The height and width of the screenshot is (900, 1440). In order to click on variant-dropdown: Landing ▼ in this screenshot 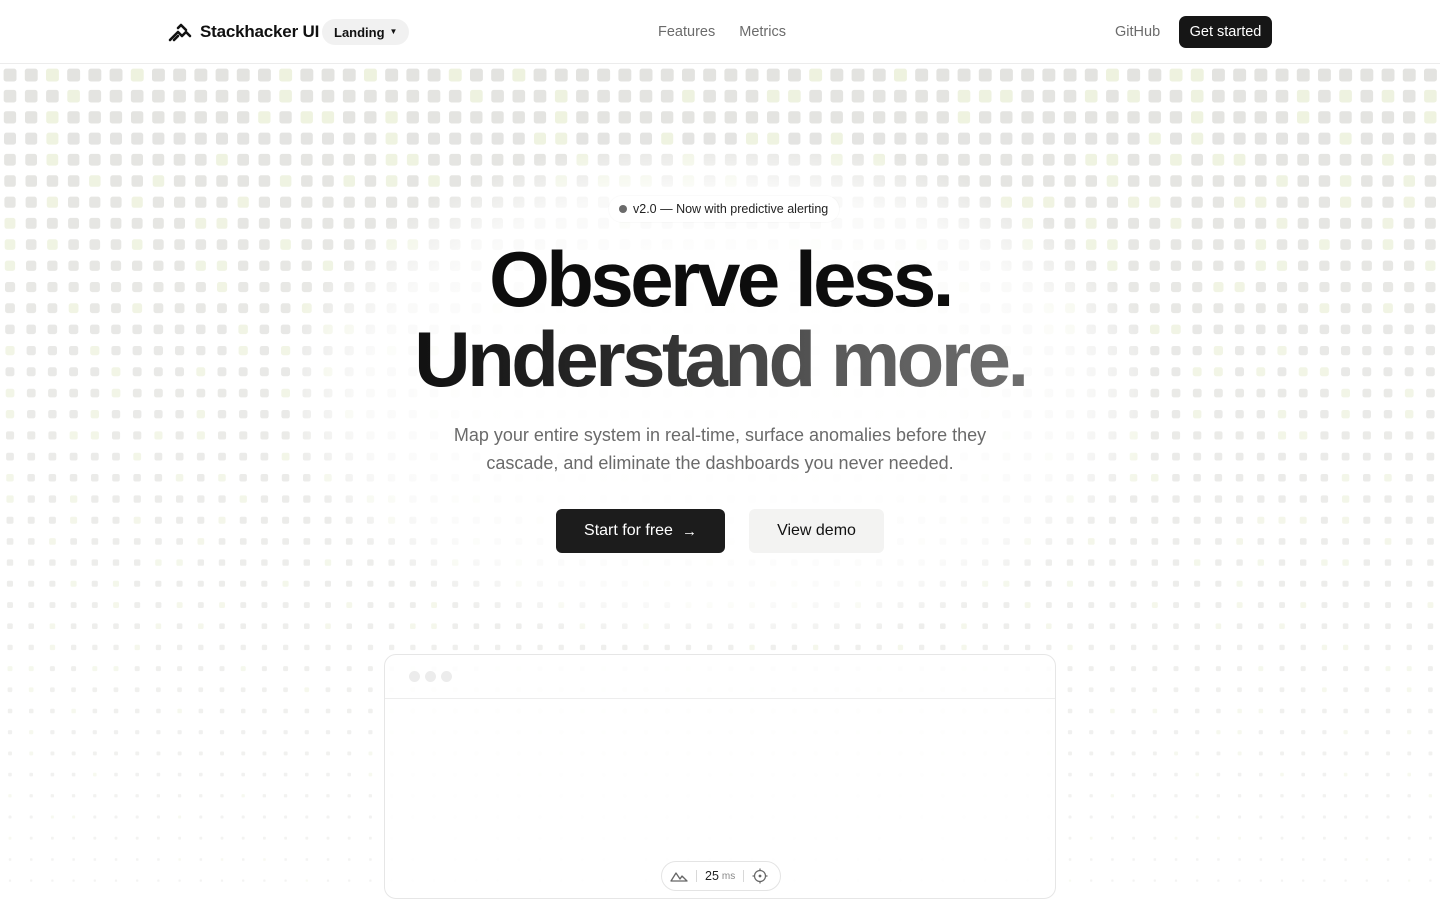, I will do `click(366, 32)`.